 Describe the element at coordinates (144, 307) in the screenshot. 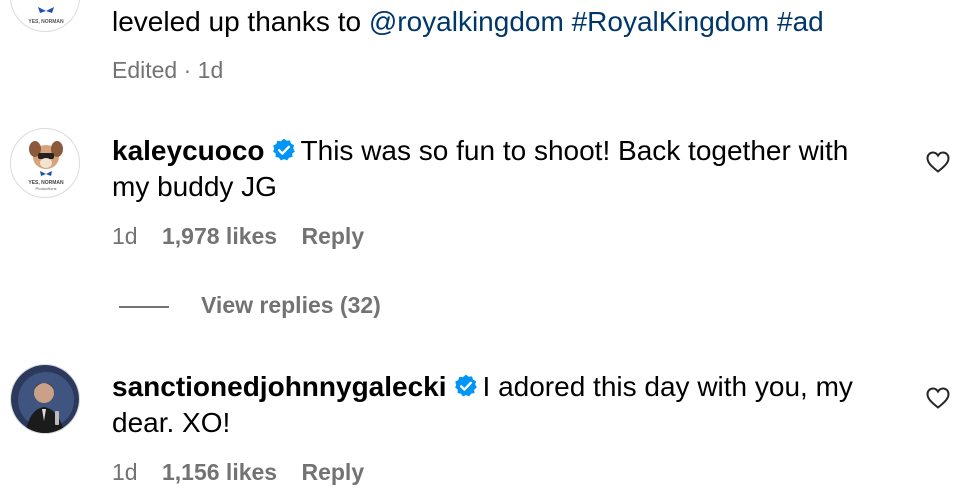

I see `view-replies-line` at that location.